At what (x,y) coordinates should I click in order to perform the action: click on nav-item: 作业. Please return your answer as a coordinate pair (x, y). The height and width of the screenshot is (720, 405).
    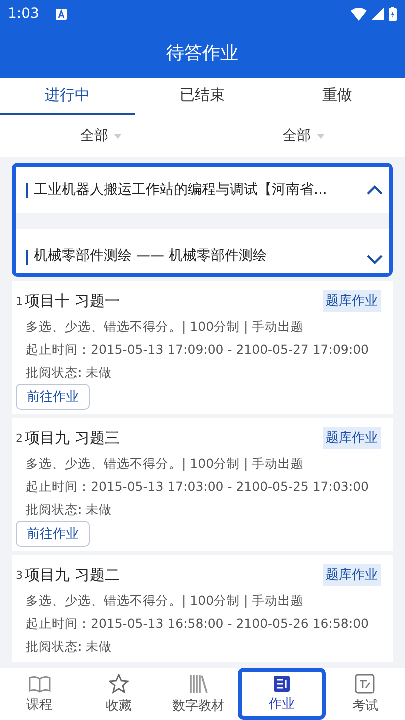
    Looking at the image, I should click on (282, 694).